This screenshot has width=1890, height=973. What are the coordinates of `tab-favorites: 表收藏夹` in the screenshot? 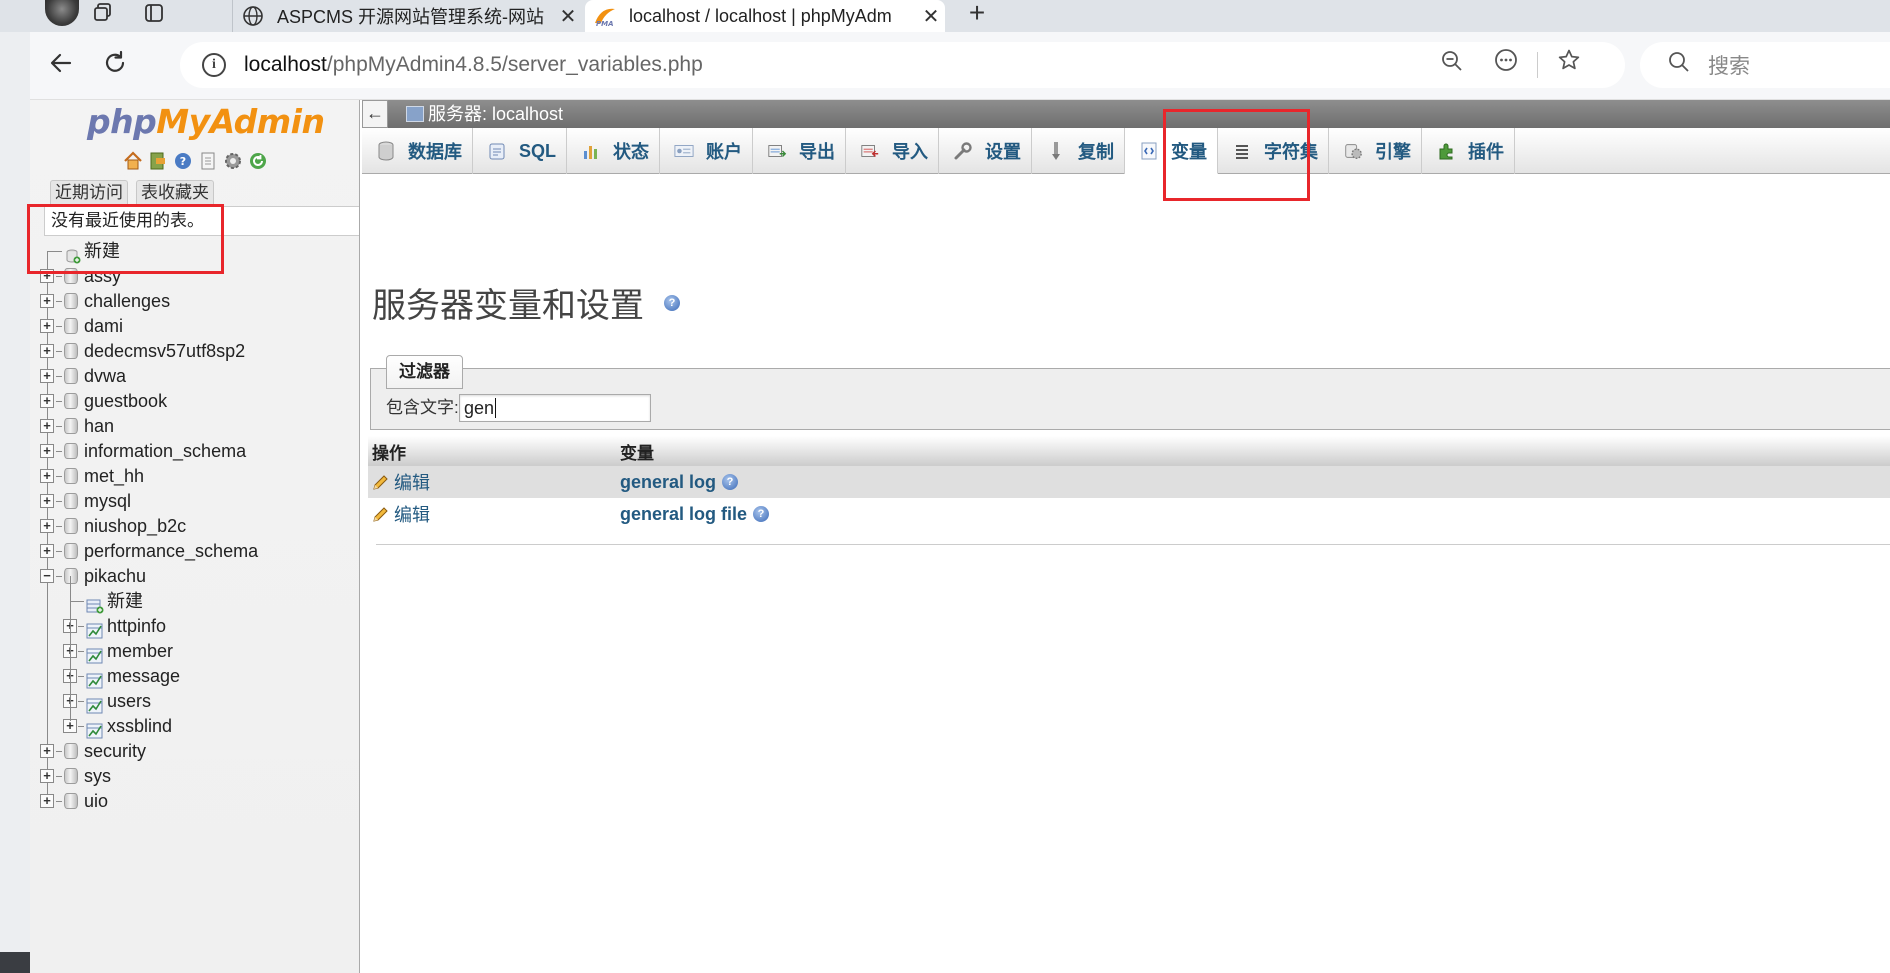 It's located at (175, 193).